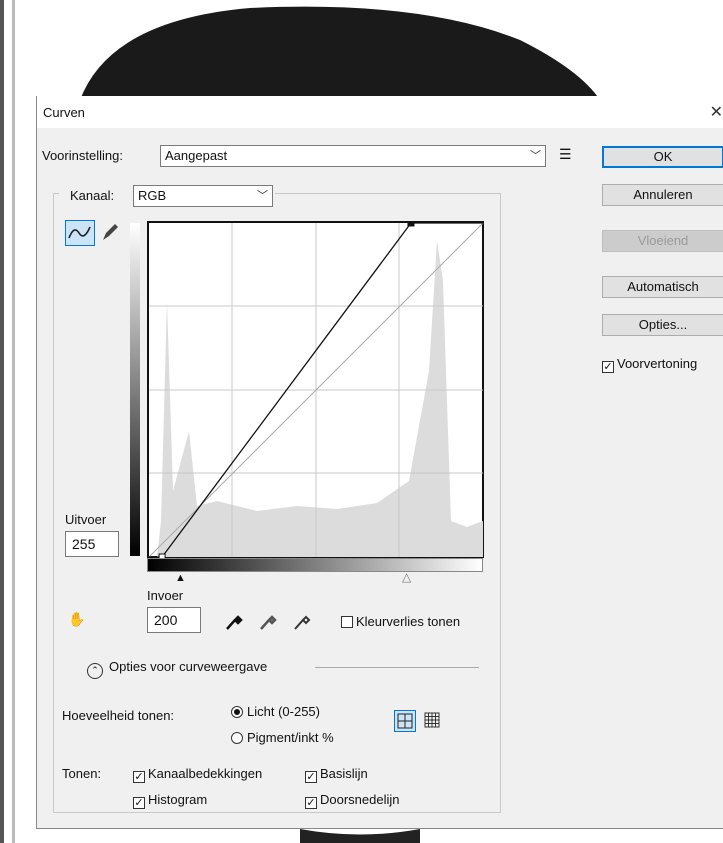 This screenshot has height=843, width=723. Describe the element at coordinates (174, 620) in the screenshot. I see `input-field: 200` at that location.